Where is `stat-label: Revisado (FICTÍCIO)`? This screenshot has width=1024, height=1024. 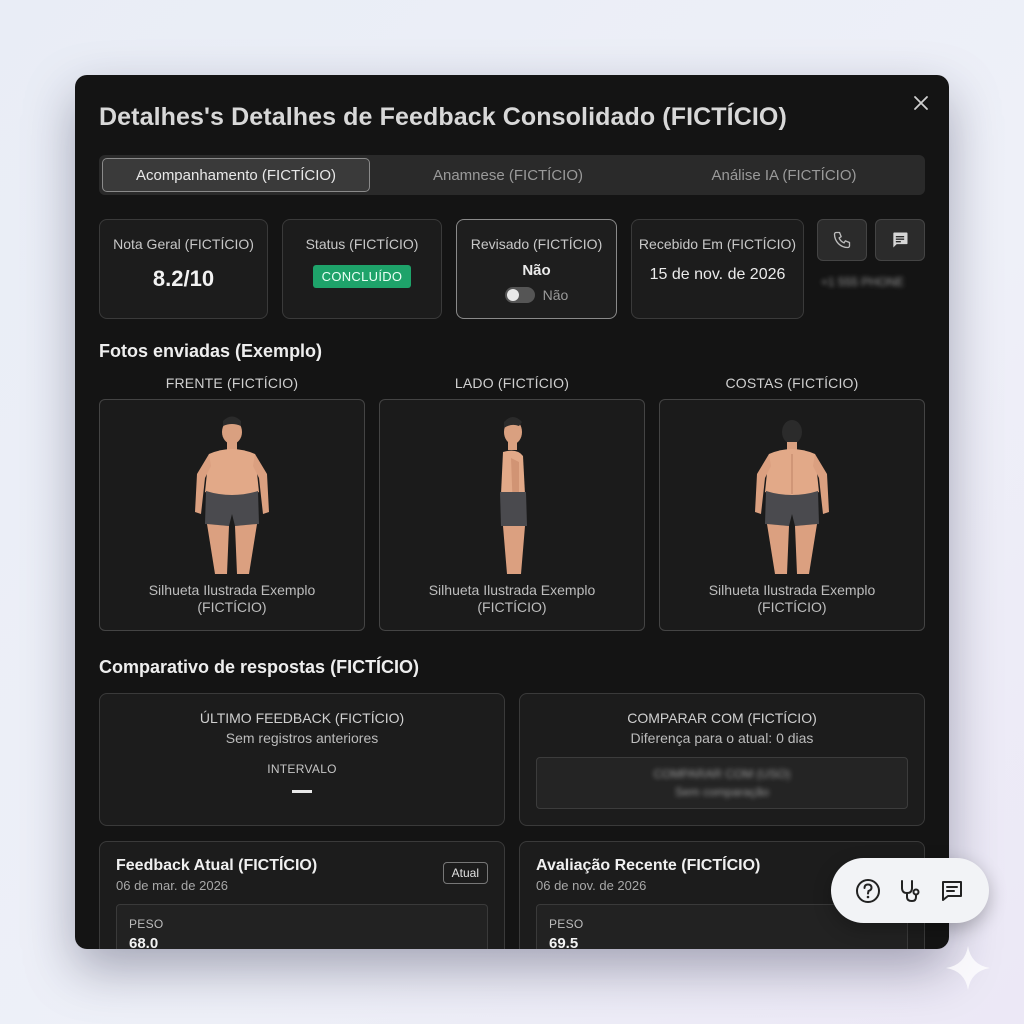 stat-label: Revisado (FICTÍCIO) is located at coordinates (536, 244).